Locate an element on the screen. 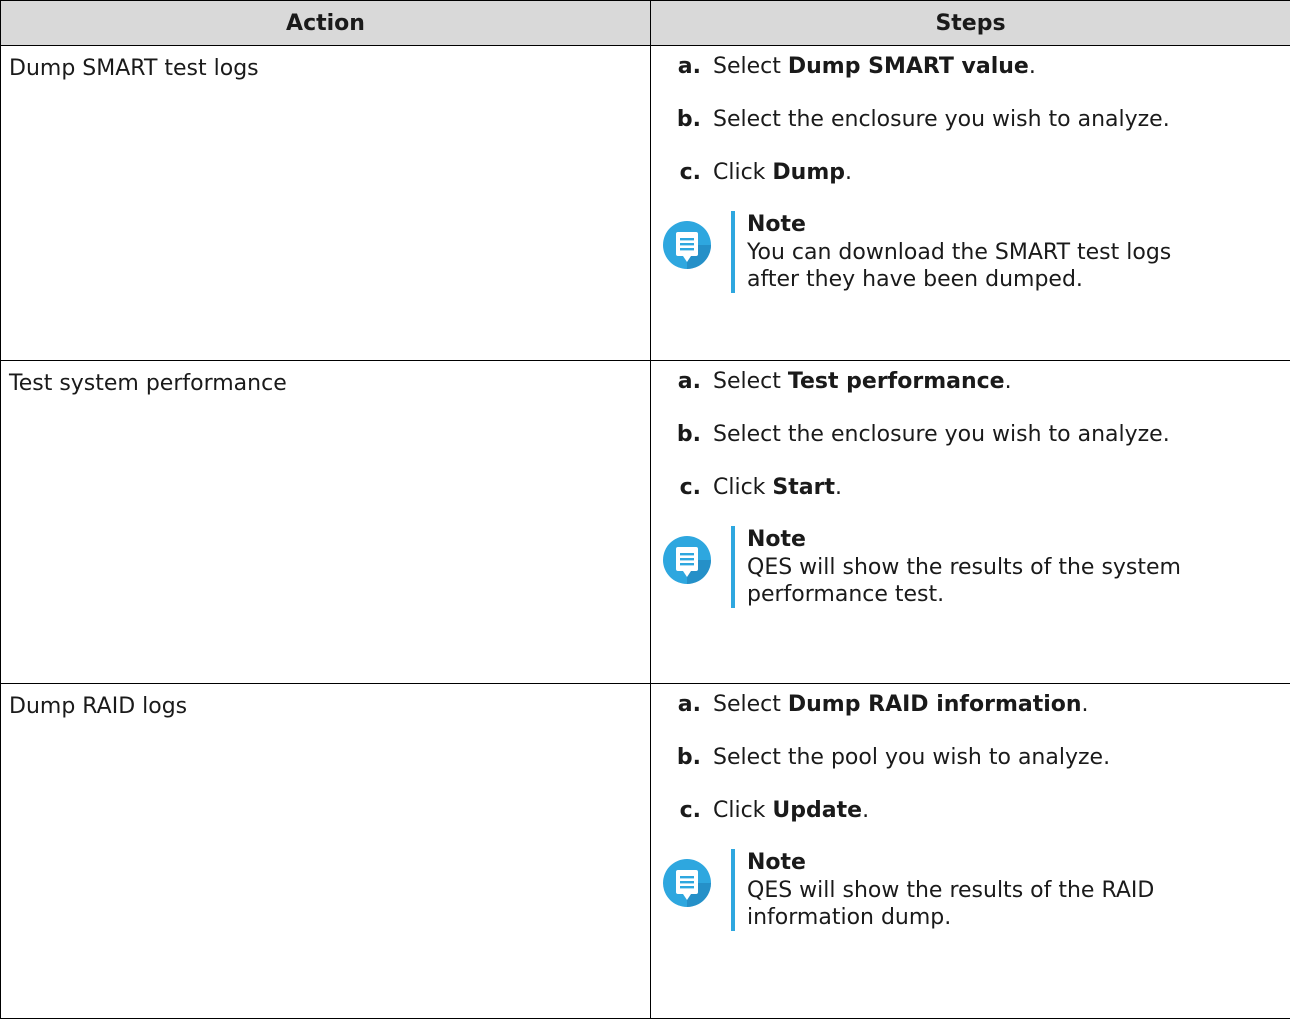  step-text: Select Test performance. is located at coordinates (862, 382).